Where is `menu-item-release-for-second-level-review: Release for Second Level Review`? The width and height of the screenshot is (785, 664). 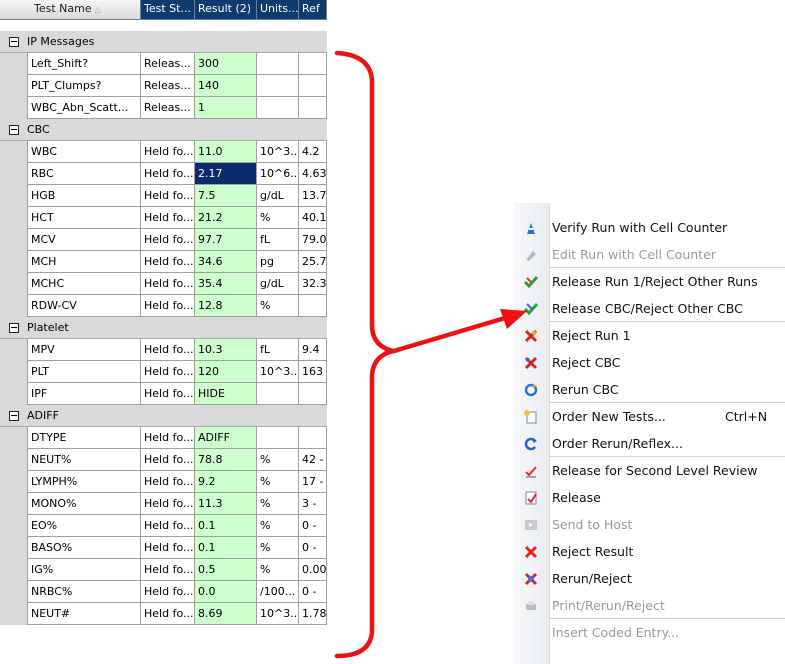
menu-item-release-for-second-level-review: Release for Second Level Review is located at coordinates (649, 470).